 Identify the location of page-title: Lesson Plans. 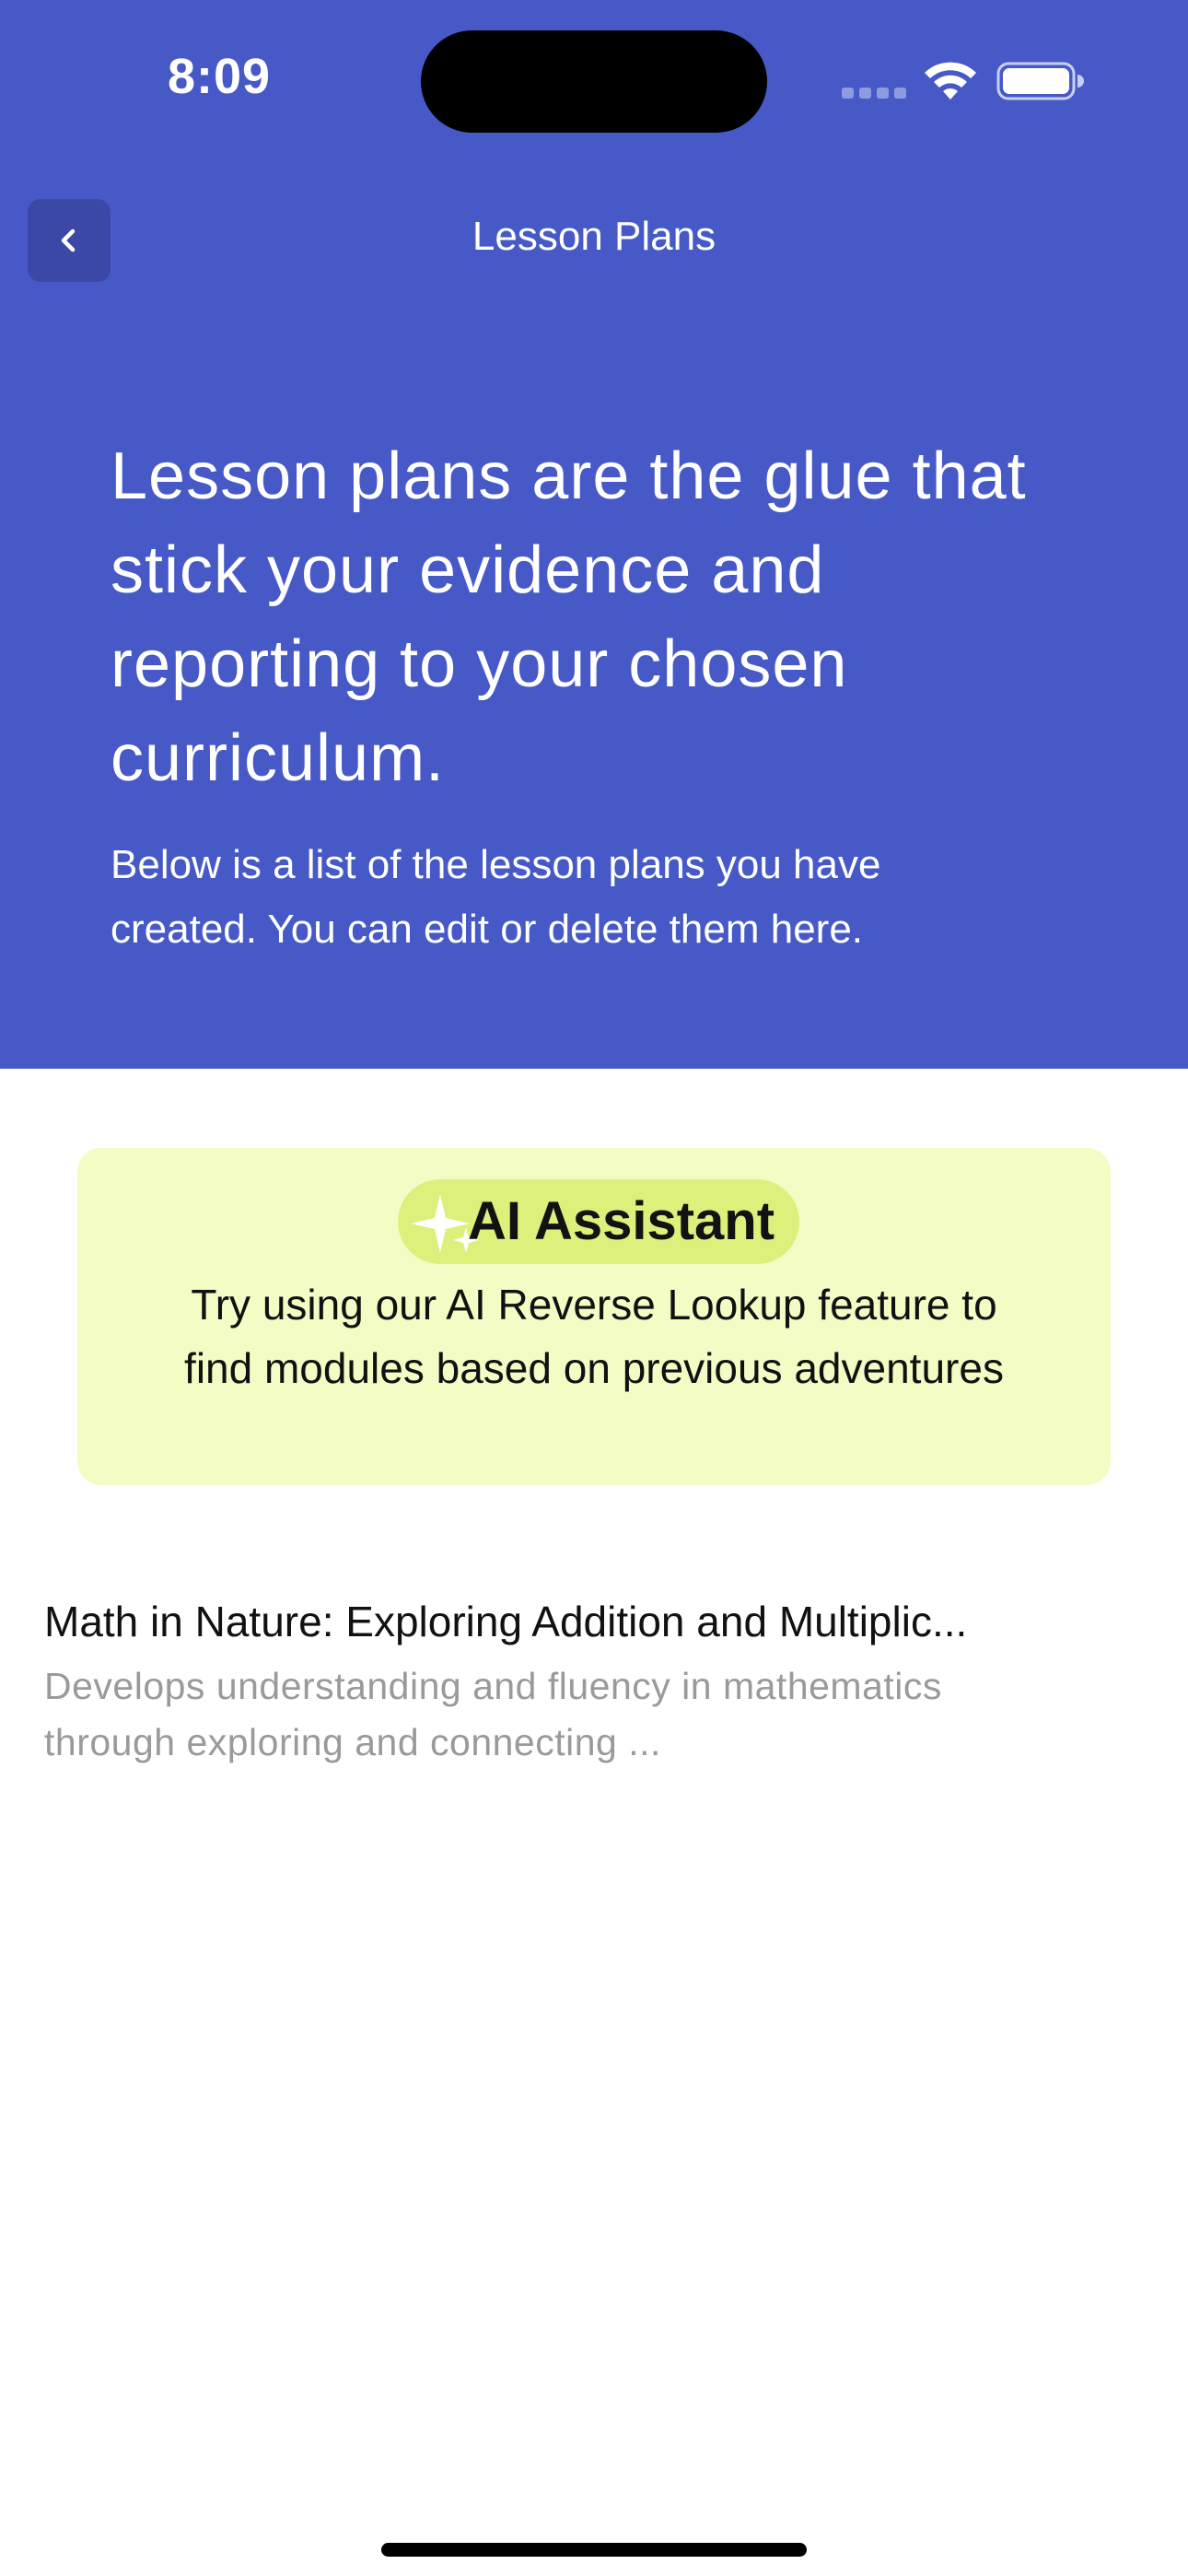
(594, 236).